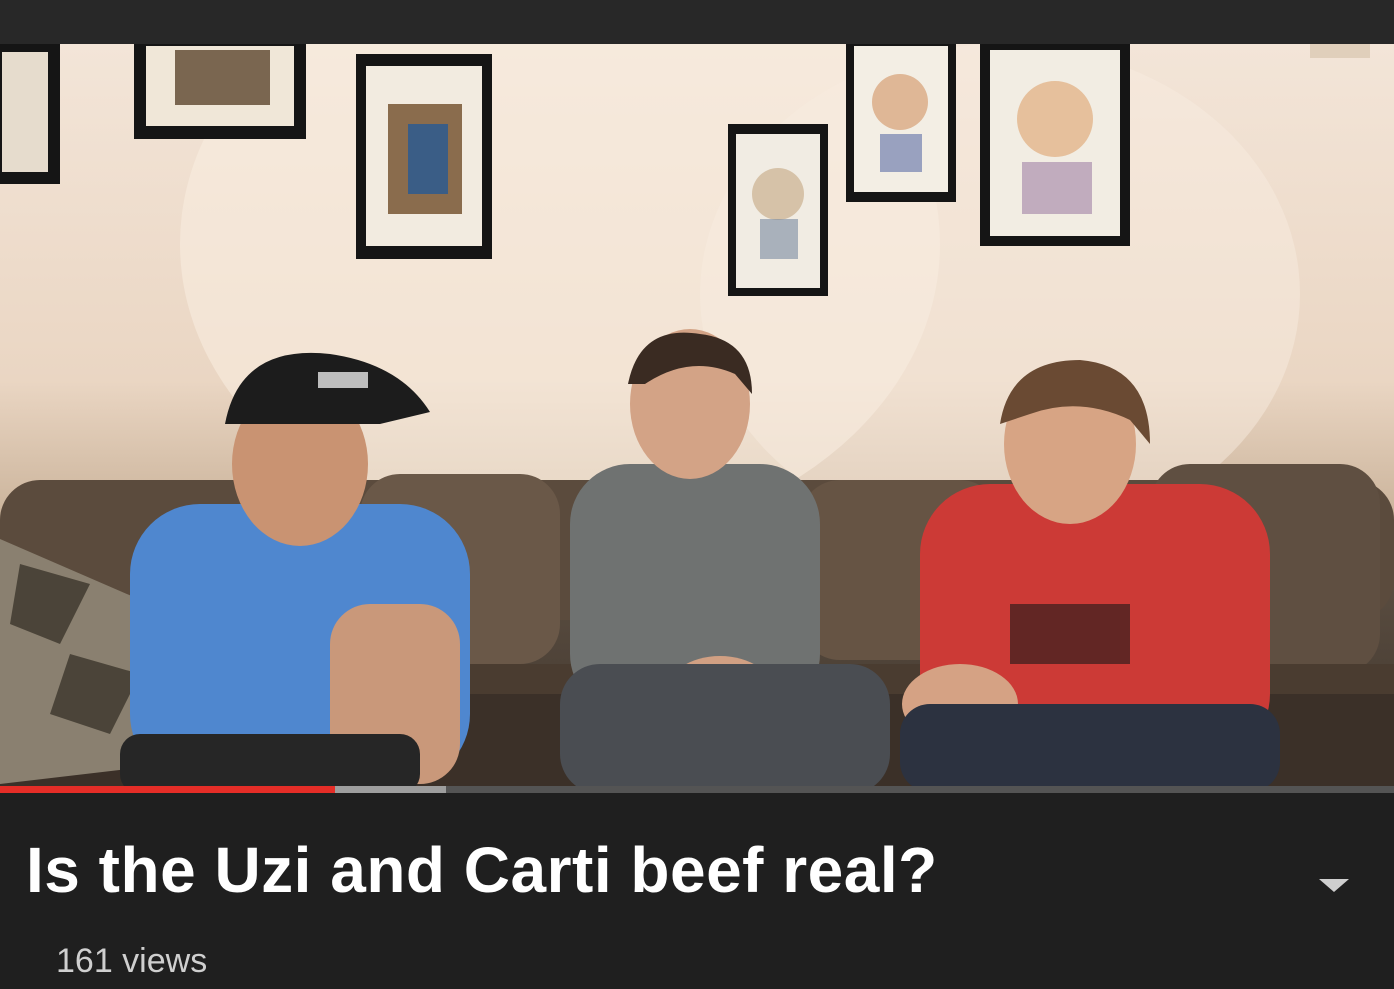 Image resolution: width=1394 pixels, height=989 pixels. What do you see at coordinates (167, 789) in the screenshot?
I see `progress-played` at bounding box center [167, 789].